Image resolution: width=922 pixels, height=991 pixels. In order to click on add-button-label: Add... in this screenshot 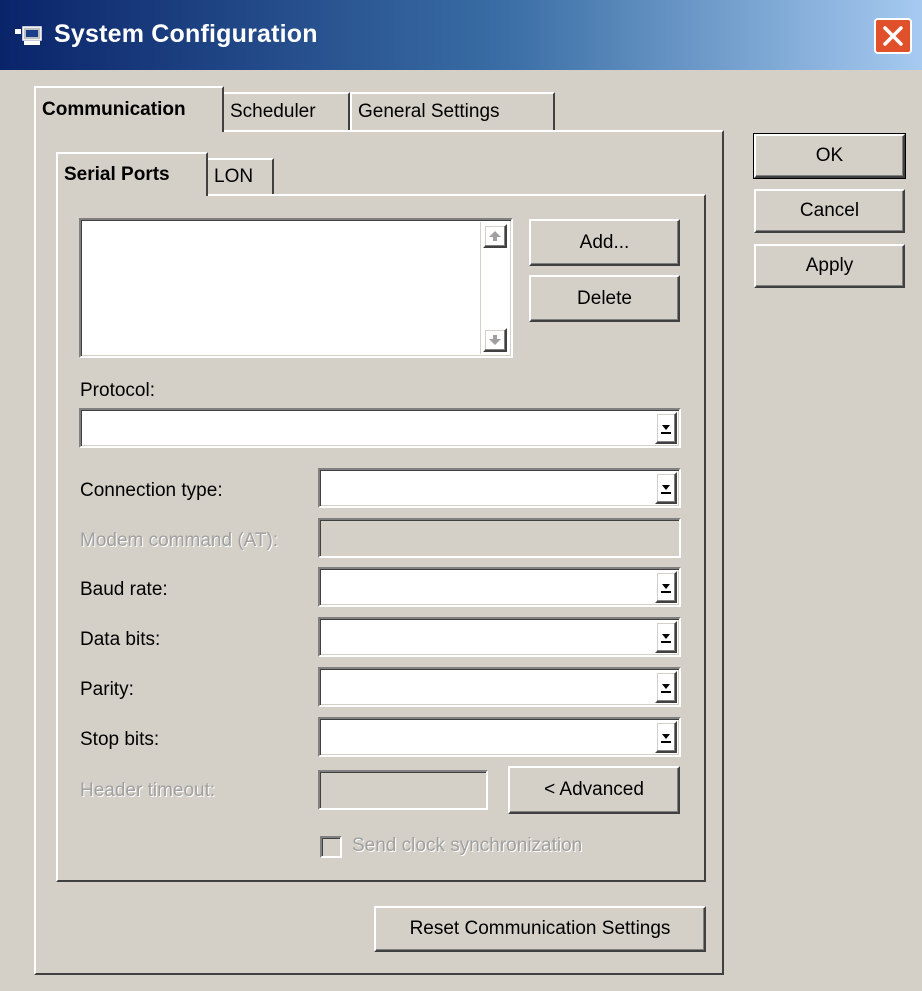, I will do `click(604, 242)`.